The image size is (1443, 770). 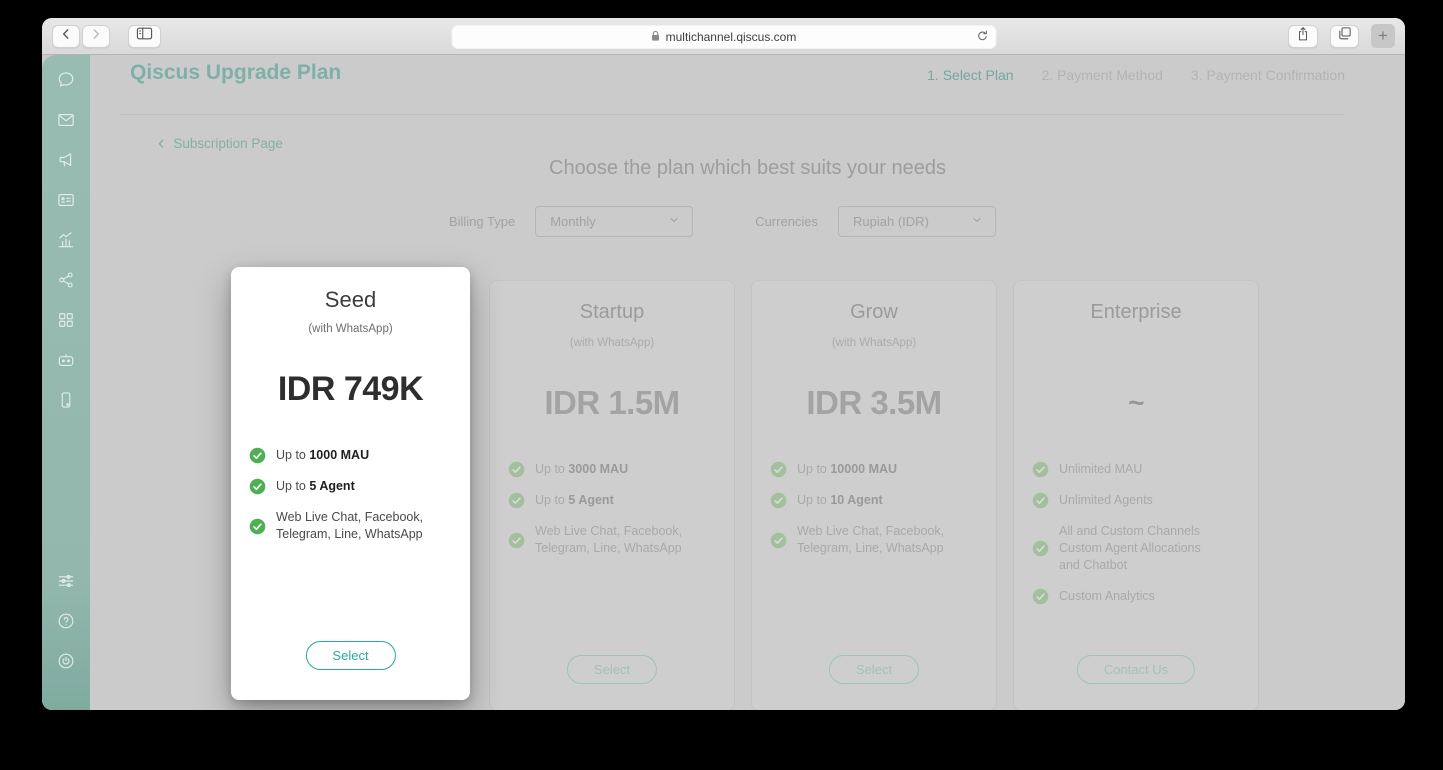 What do you see at coordinates (350, 389) in the screenshot?
I see `plan-price: IDR 749K` at bounding box center [350, 389].